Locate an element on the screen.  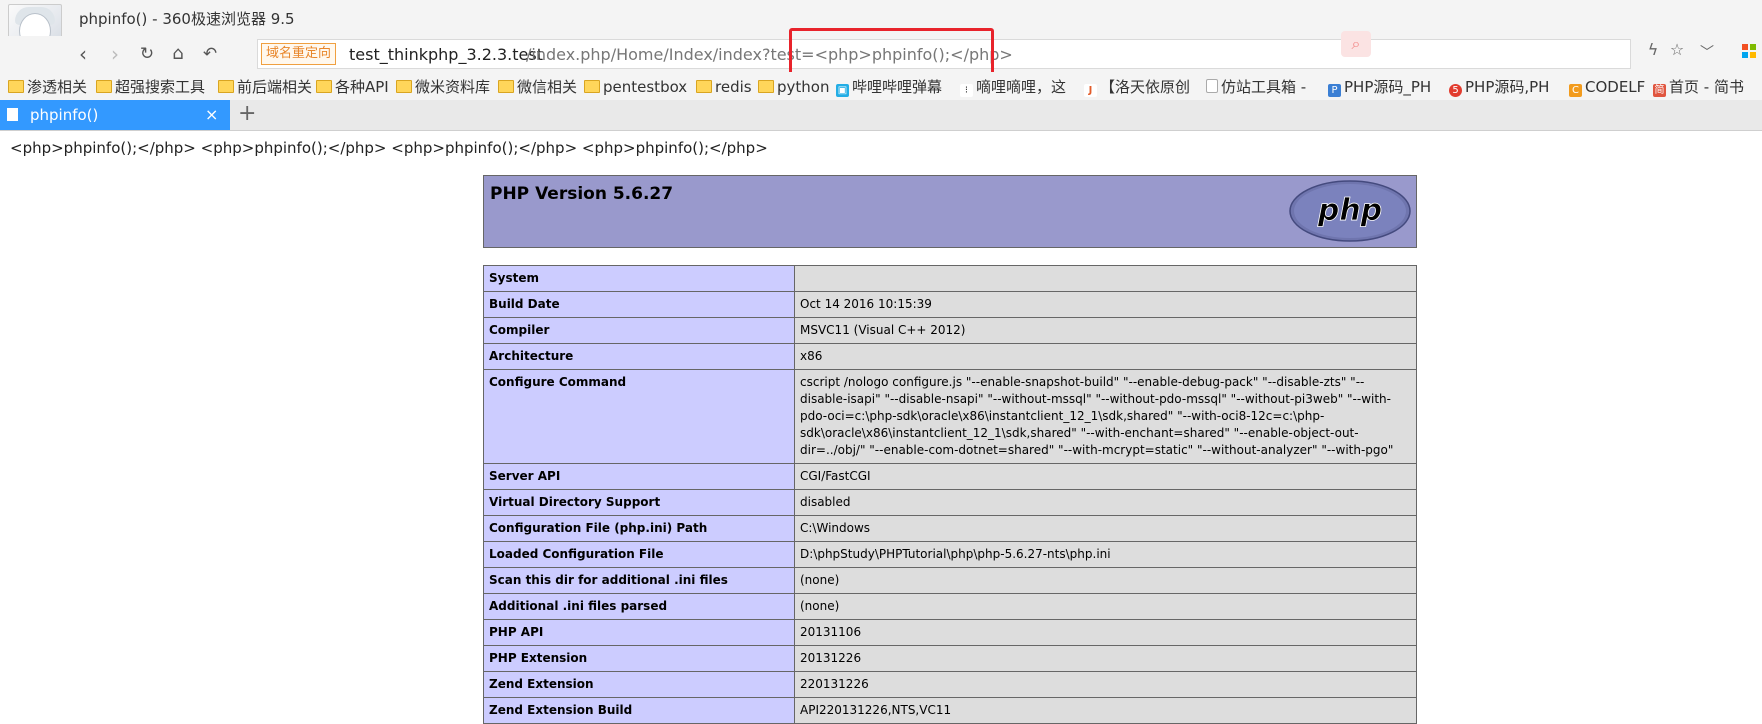
row-value is located at coordinates (1105, 278).